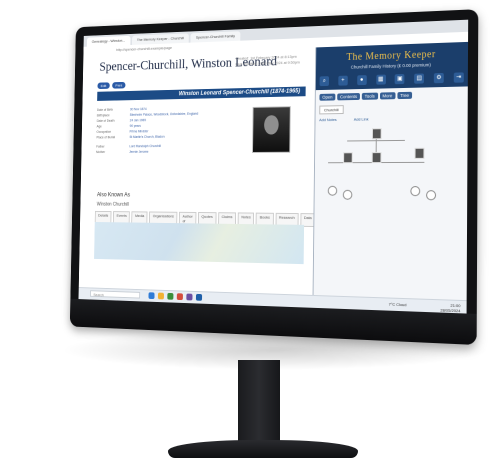 Image resolution: width=498 pixels, height=476 pixels. Describe the element at coordinates (138, 109) in the screenshot. I see `fact-value: 30 Nov 1874` at that location.